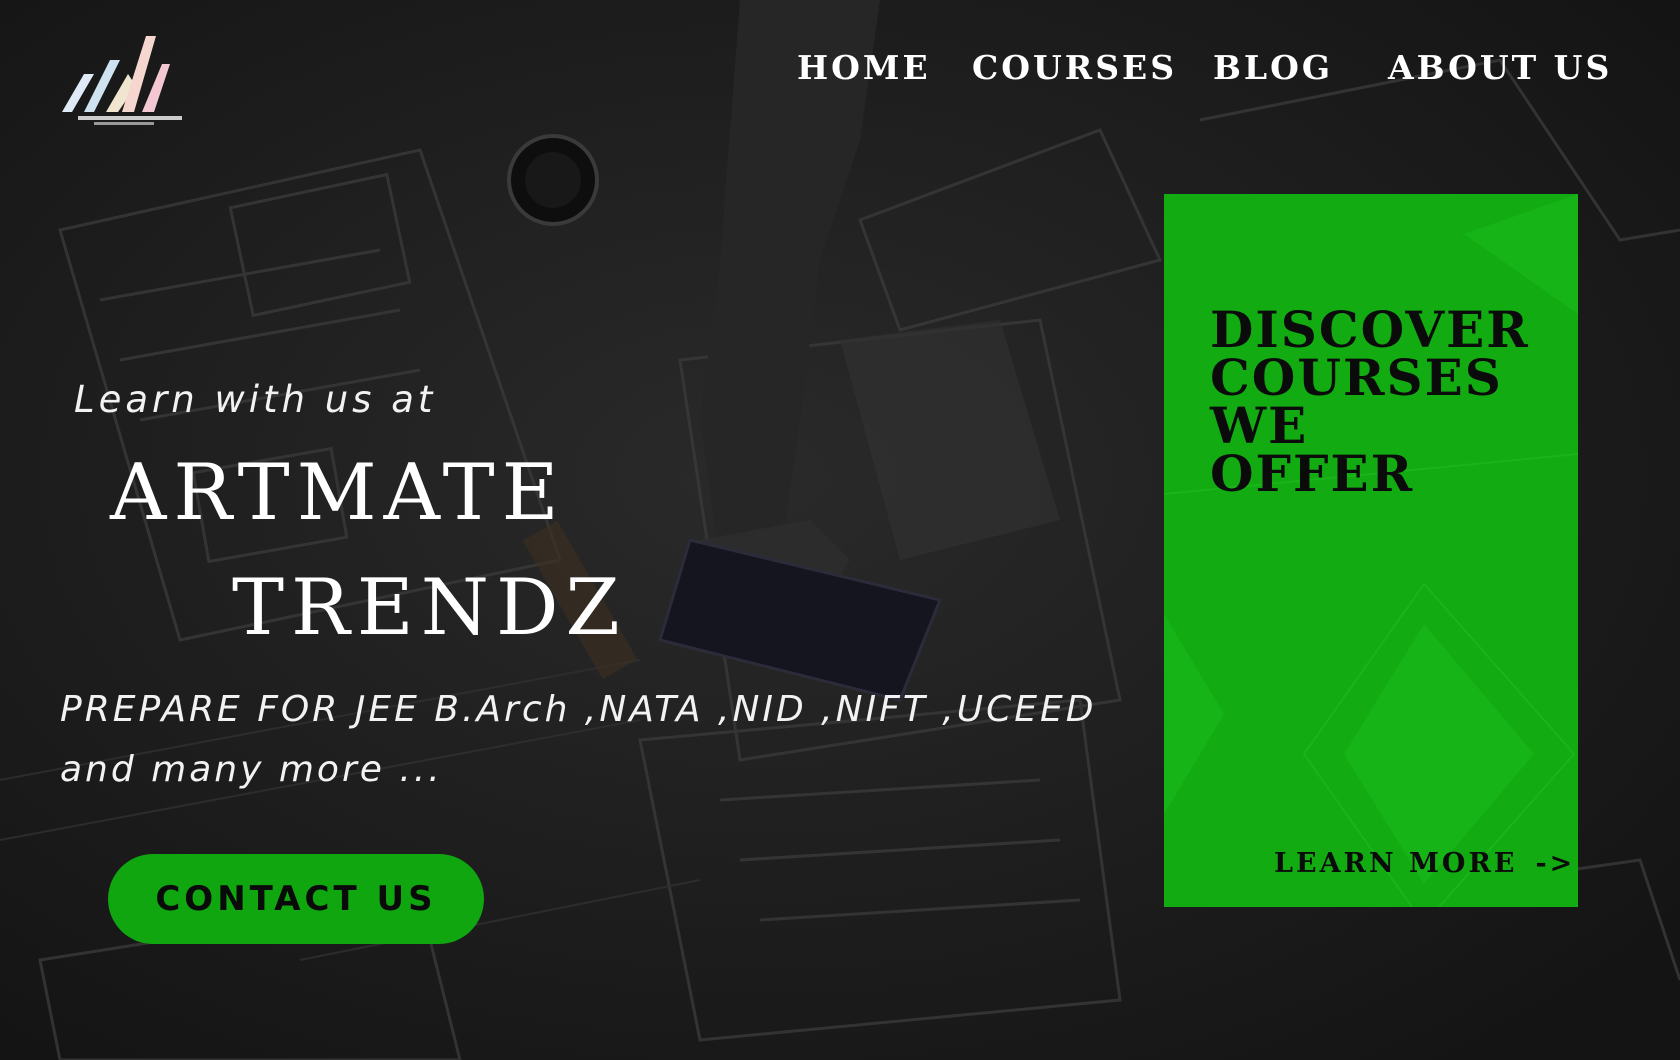 This screenshot has width=1680, height=1060. I want to click on nav-blog: BLOG, so click(1273, 67).